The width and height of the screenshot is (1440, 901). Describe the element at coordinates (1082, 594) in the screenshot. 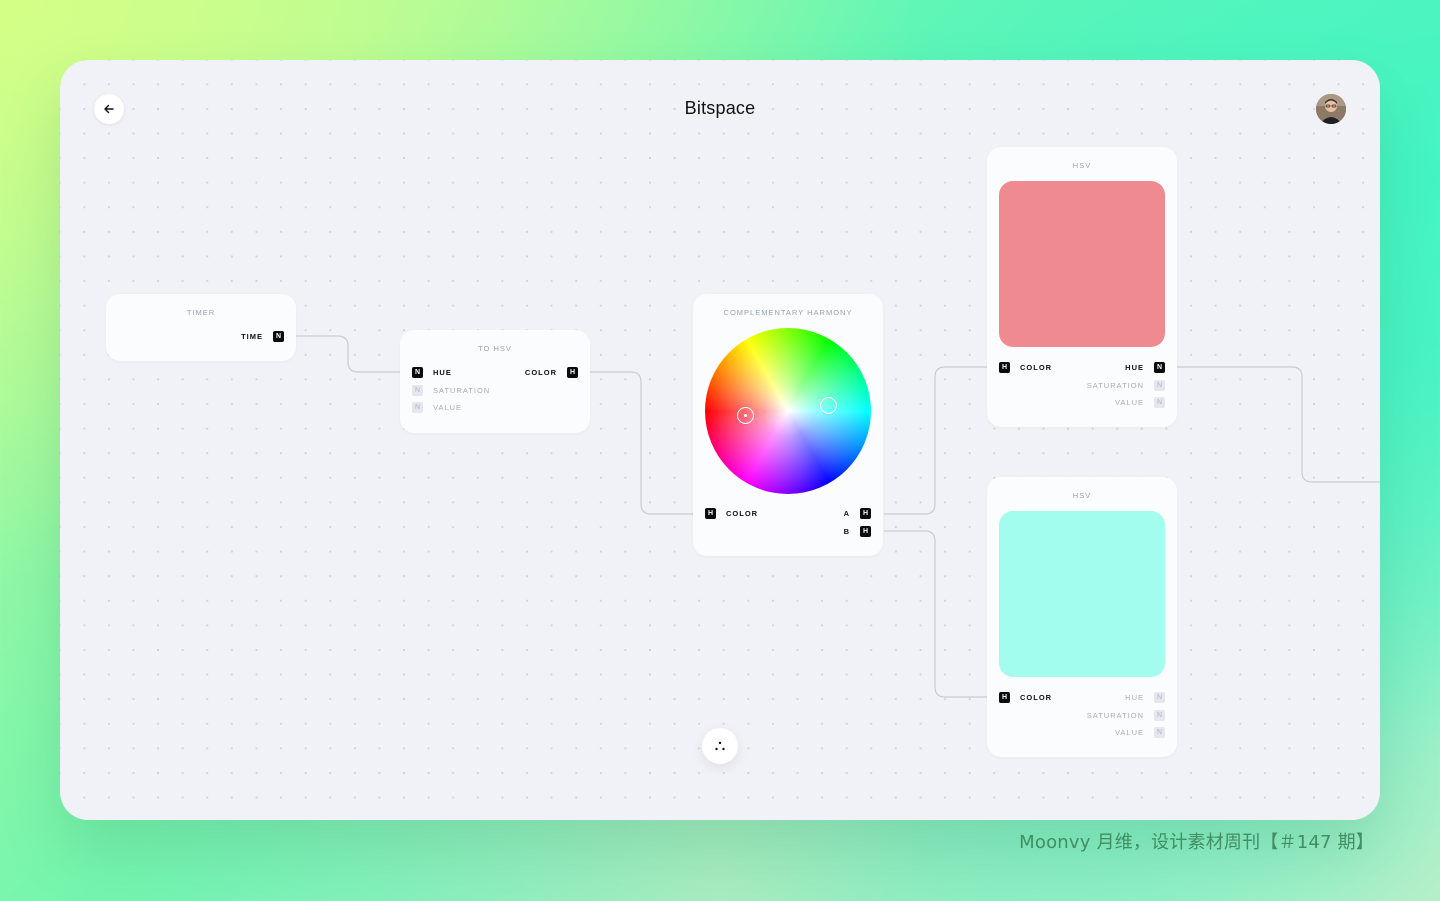

I see `color-swatch-bottom` at that location.